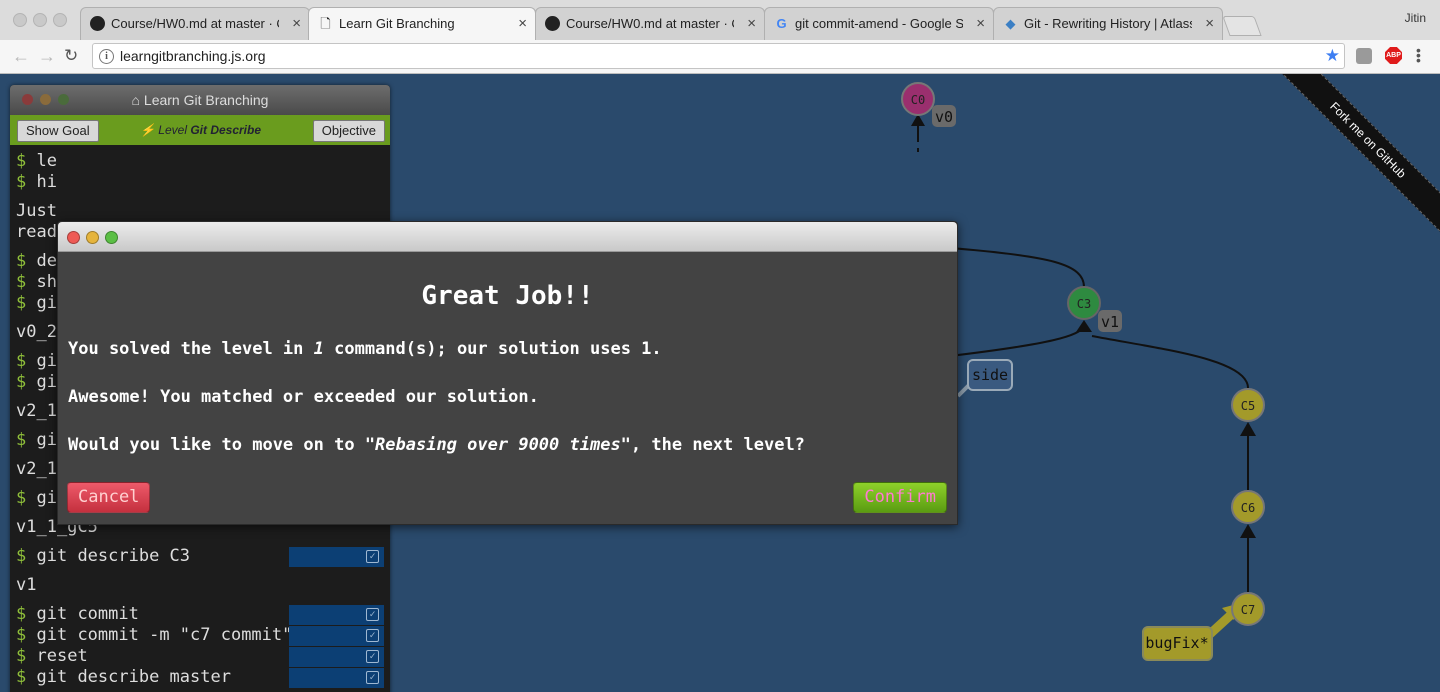 The image size is (1440, 692). I want to click on commit-c5-label: C5, so click(1248, 406).